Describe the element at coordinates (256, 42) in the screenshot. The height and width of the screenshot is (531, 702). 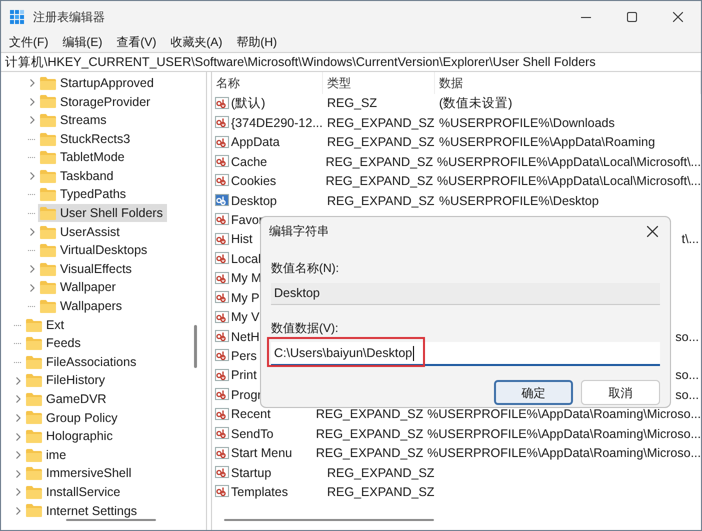
I see `menu-item: 帮助(H)` at that location.